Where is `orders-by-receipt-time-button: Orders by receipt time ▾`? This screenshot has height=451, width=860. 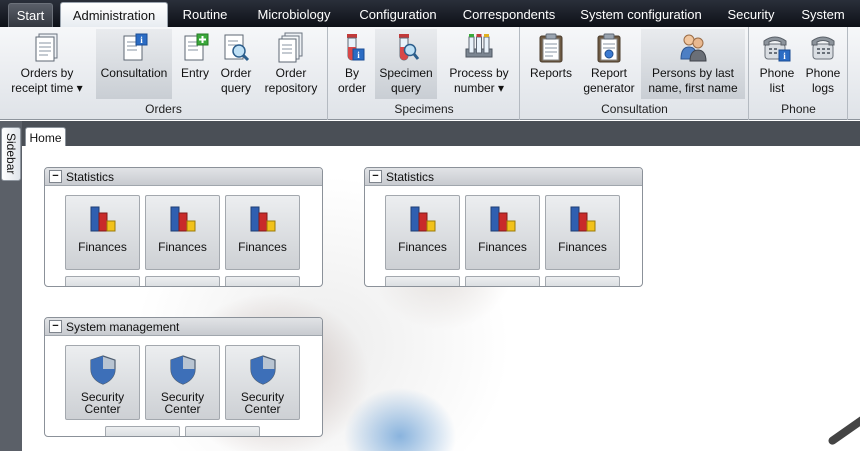
orders-by-receipt-time-button: Orders by receipt time ▾ is located at coordinates (47, 64).